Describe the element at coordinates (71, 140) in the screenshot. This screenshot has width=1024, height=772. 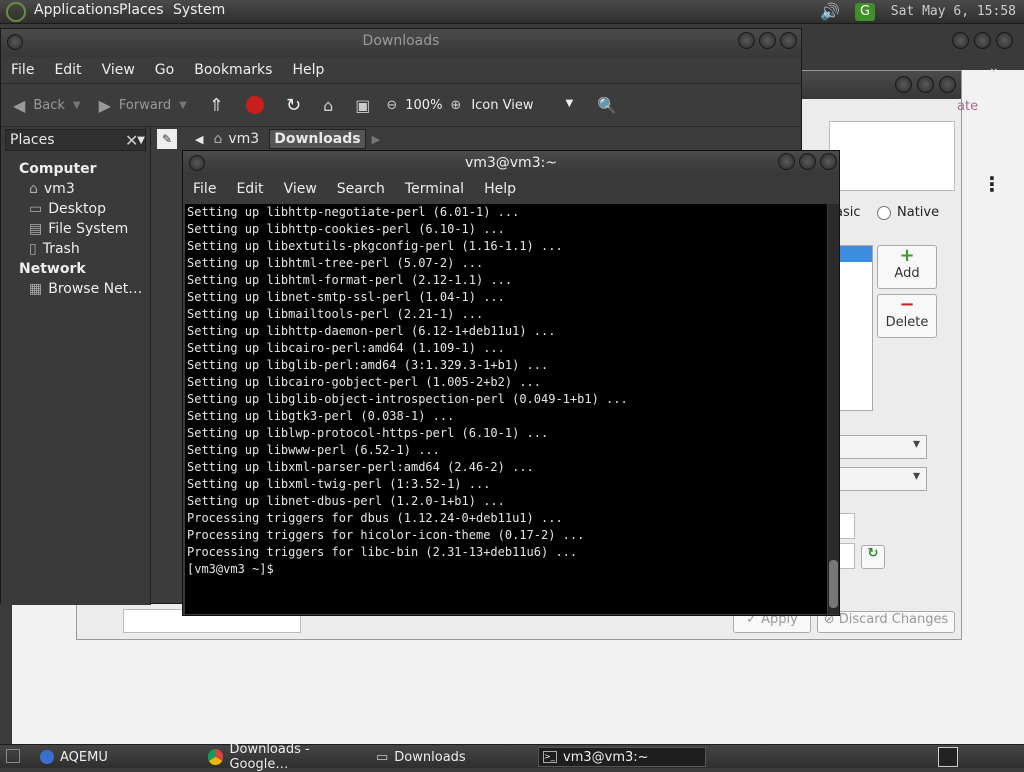
I see `sidebar-select: Places` at that location.